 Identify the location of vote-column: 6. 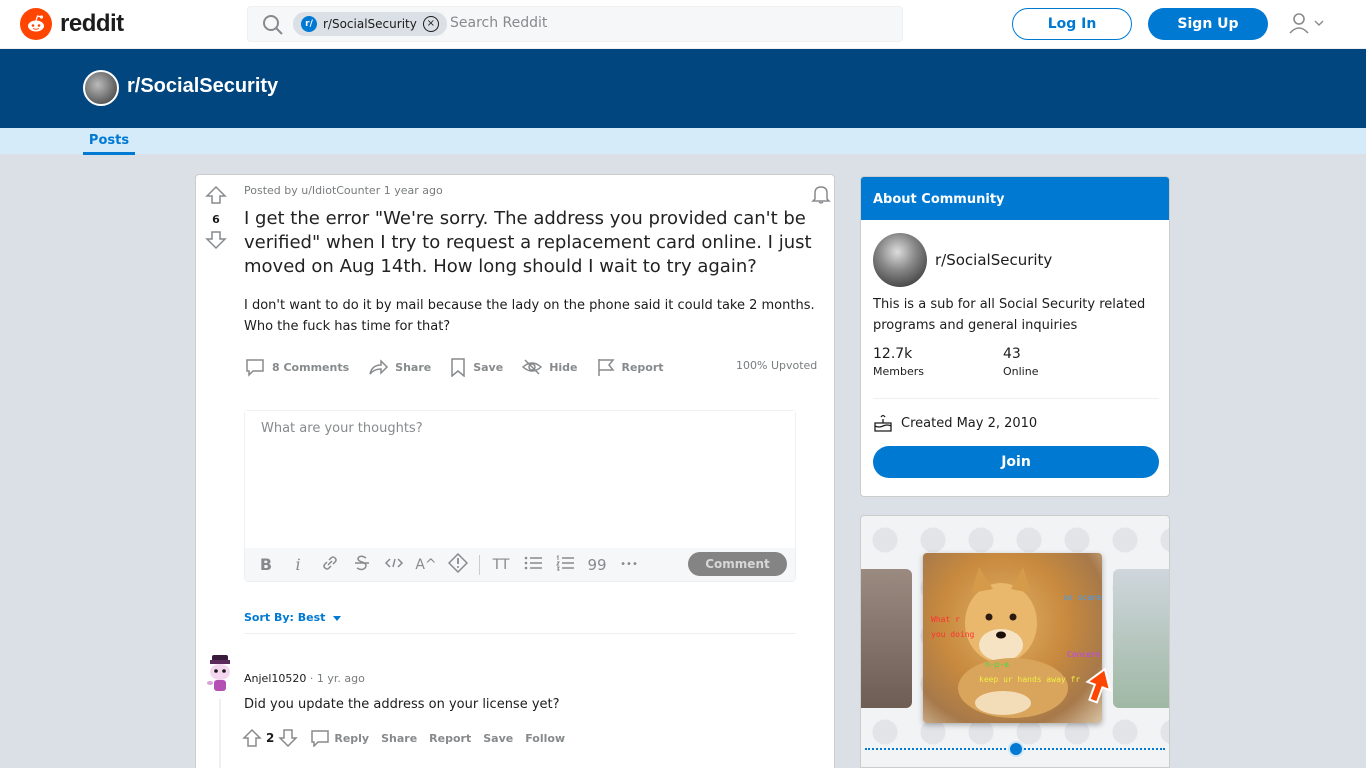
(216, 219).